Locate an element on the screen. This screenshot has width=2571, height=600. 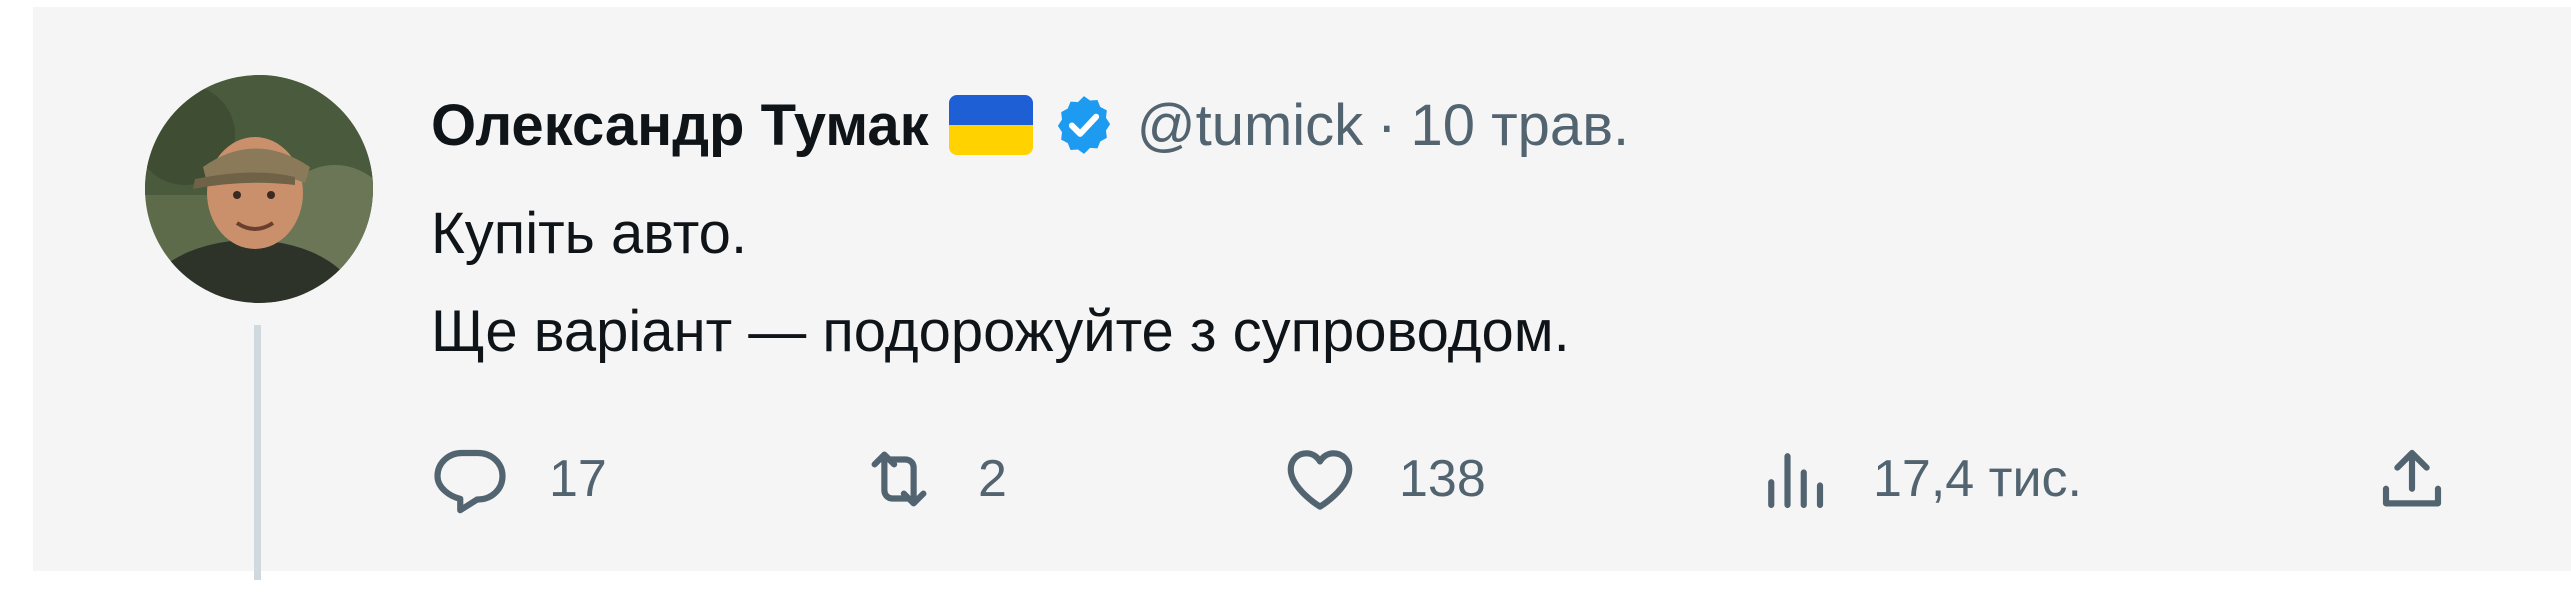
retweet-button: 2 is located at coordinates (933, 479).